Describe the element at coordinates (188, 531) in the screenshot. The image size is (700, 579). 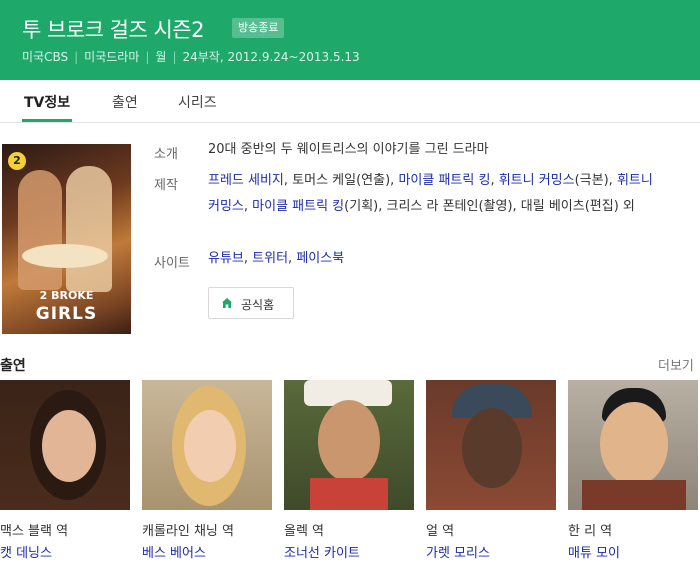
I see `cast-role: 캐롤라인 채닝 역` at that location.